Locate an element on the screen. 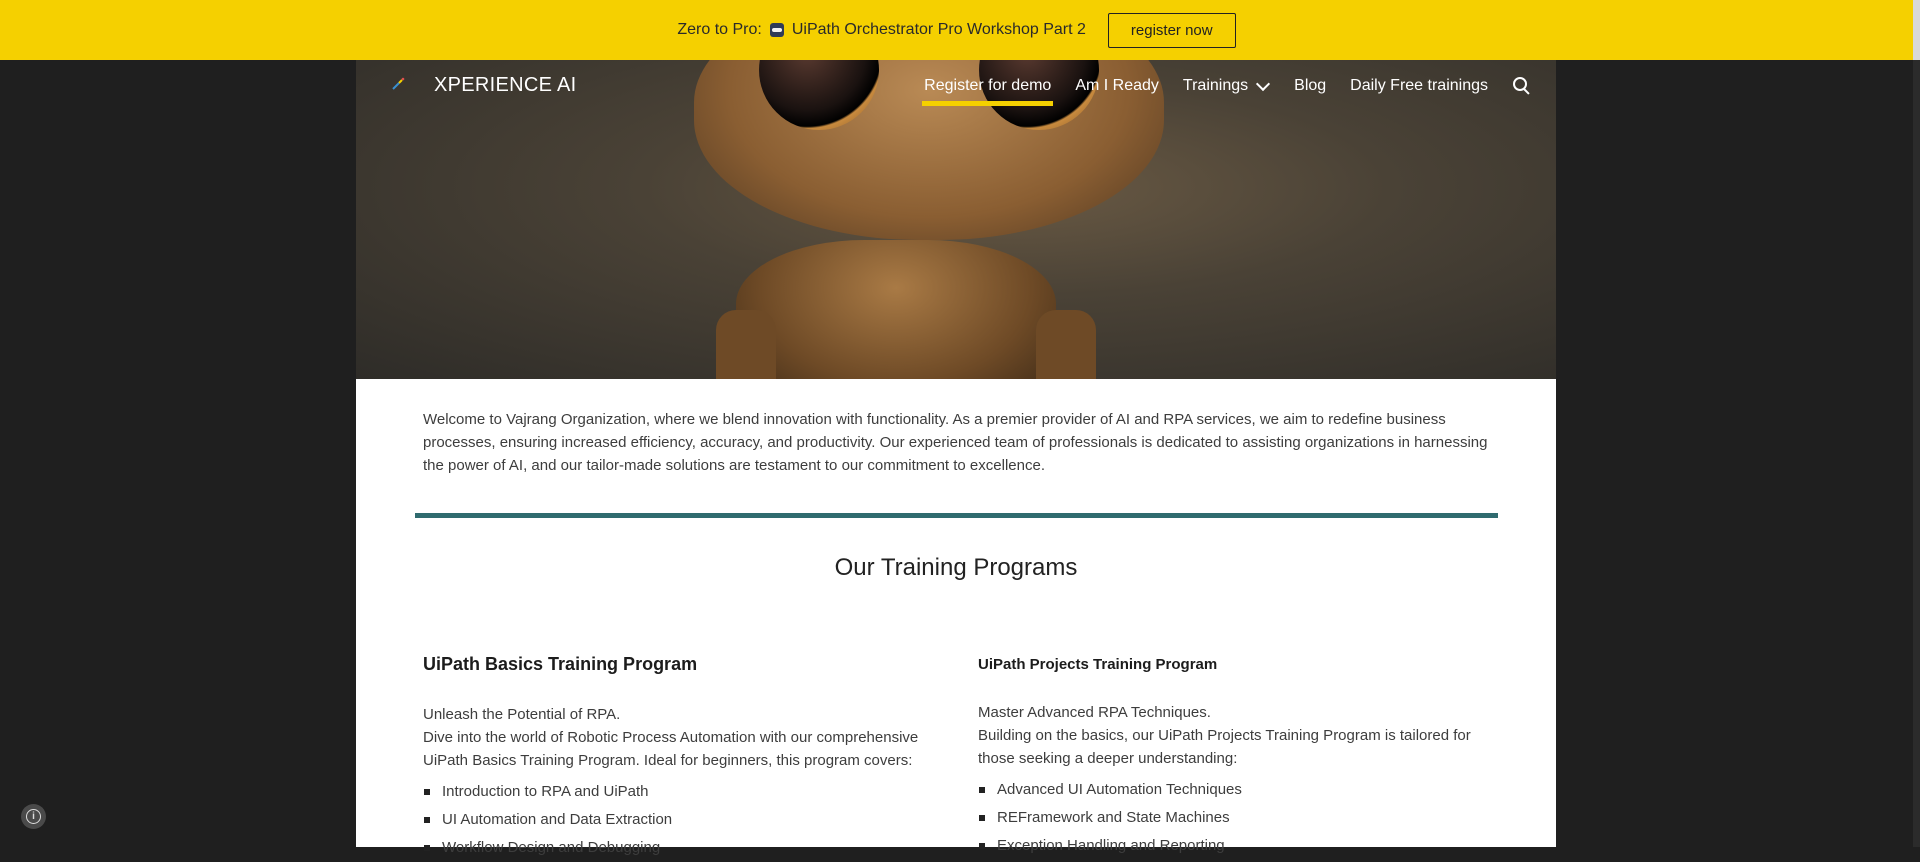 The height and width of the screenshot is (862, 1920). nav-label: Blog is located at coordinates (1310, 85).